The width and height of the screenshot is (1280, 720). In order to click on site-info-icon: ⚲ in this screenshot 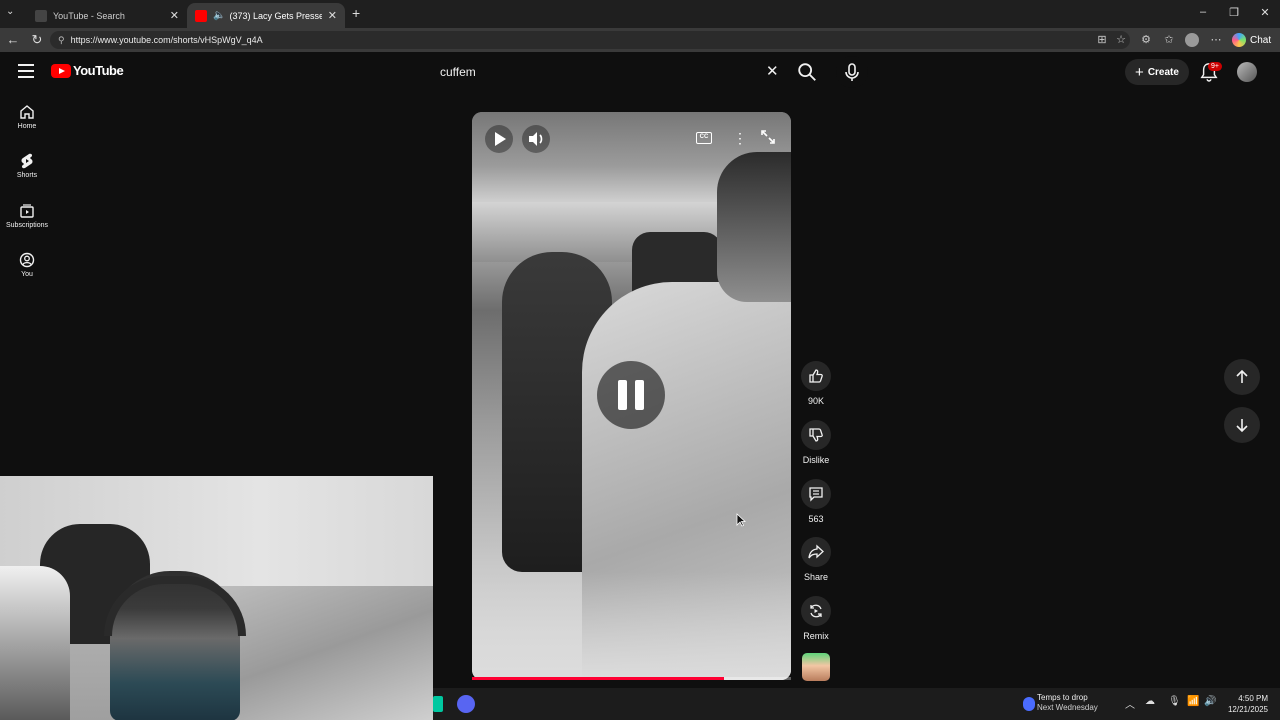, I will do `click(61, 40)`.